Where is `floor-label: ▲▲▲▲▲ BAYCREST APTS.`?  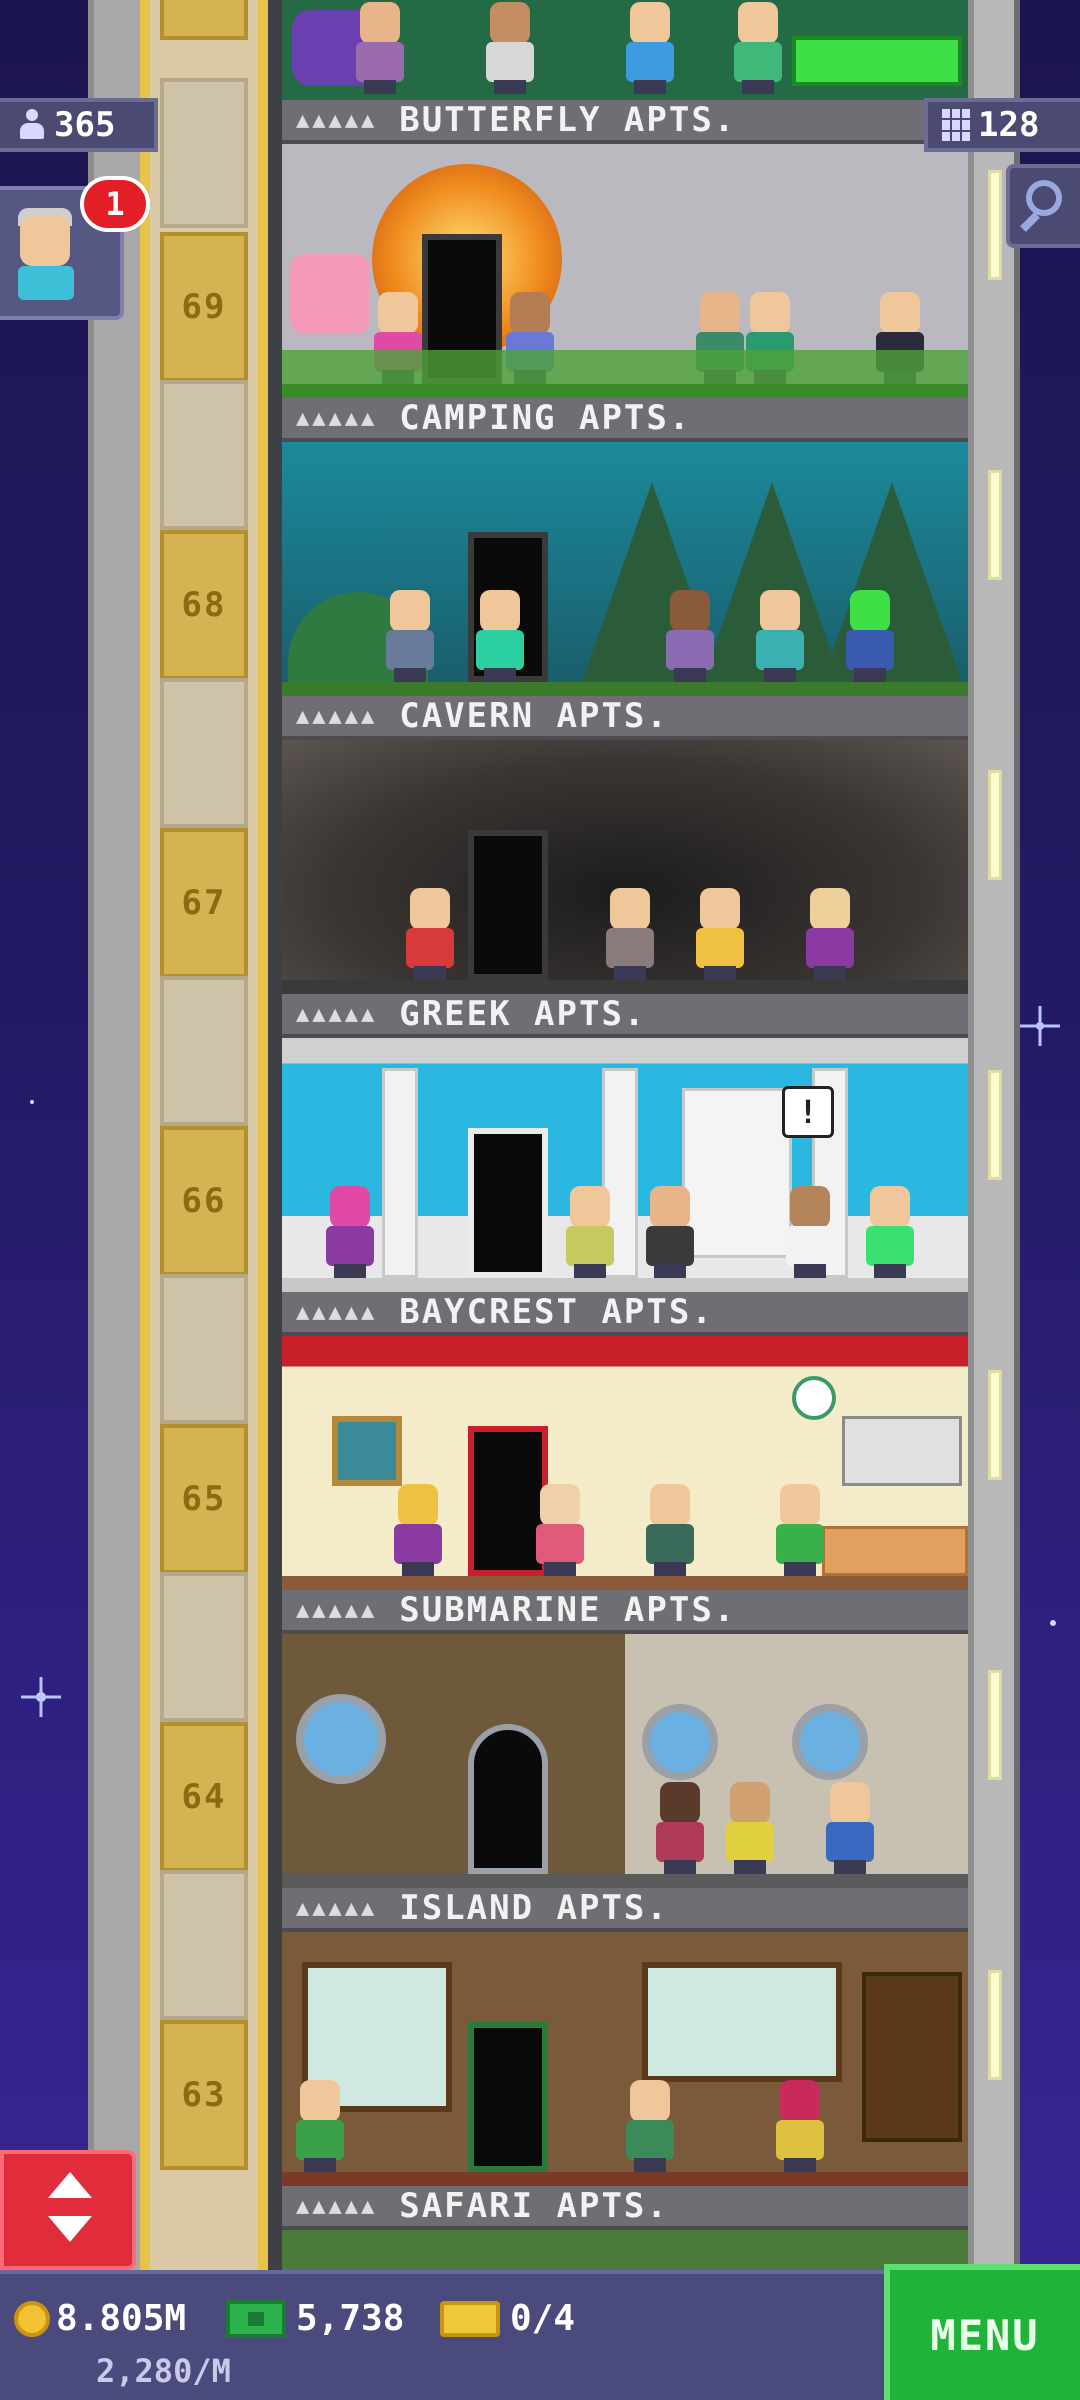
floor-label: ▲▲▲▲▲ BAYCREST APTS. is located at coordinates (625, 1314).